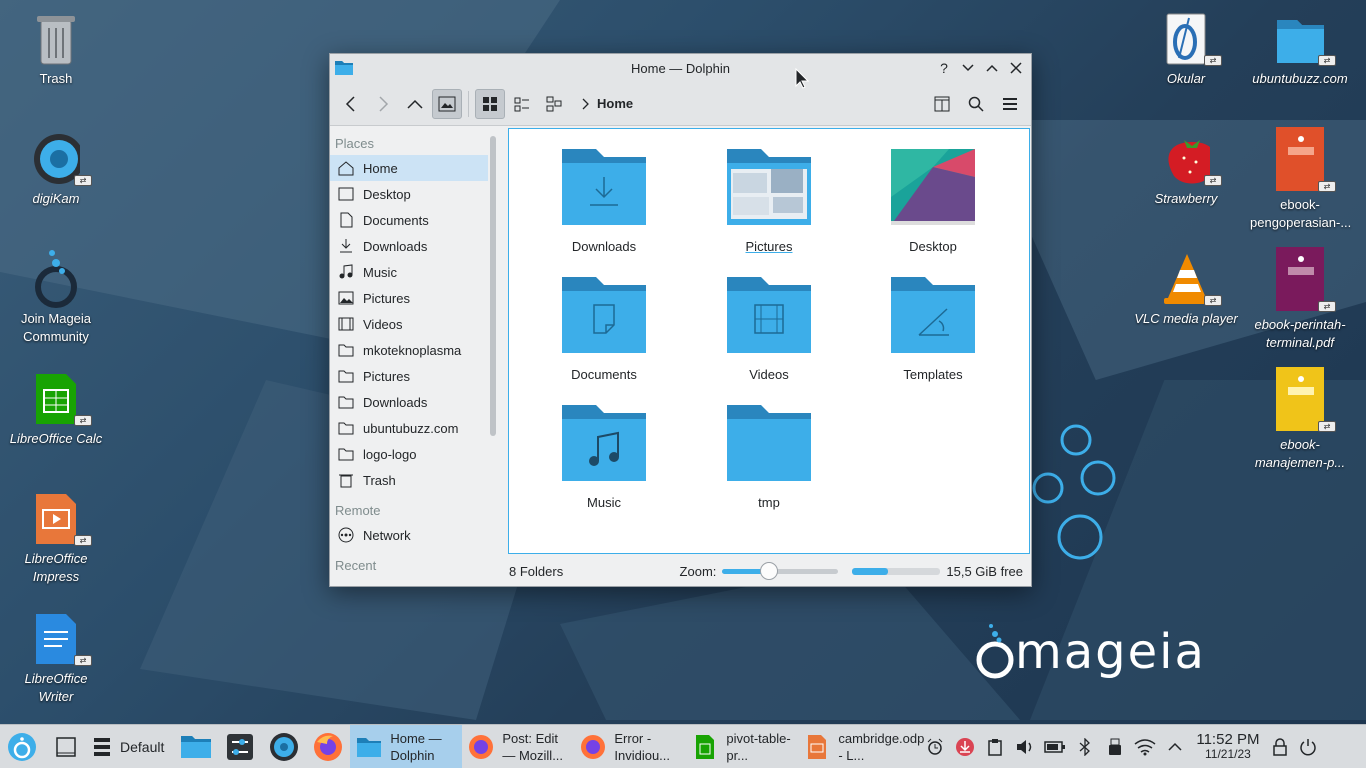 This screenshot has height=768, width=1366. I want to click on place-downloads-folder: Downloads, so click(409, 402).